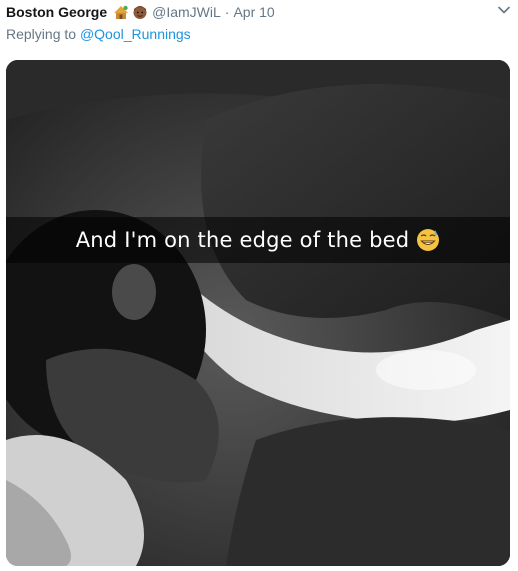  I want to click on man-emoji-icon, so click(140, 12).